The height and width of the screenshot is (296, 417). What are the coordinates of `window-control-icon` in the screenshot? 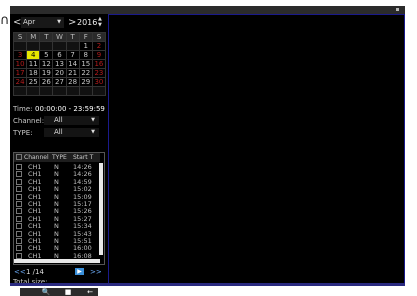 It's located at (397, 9).